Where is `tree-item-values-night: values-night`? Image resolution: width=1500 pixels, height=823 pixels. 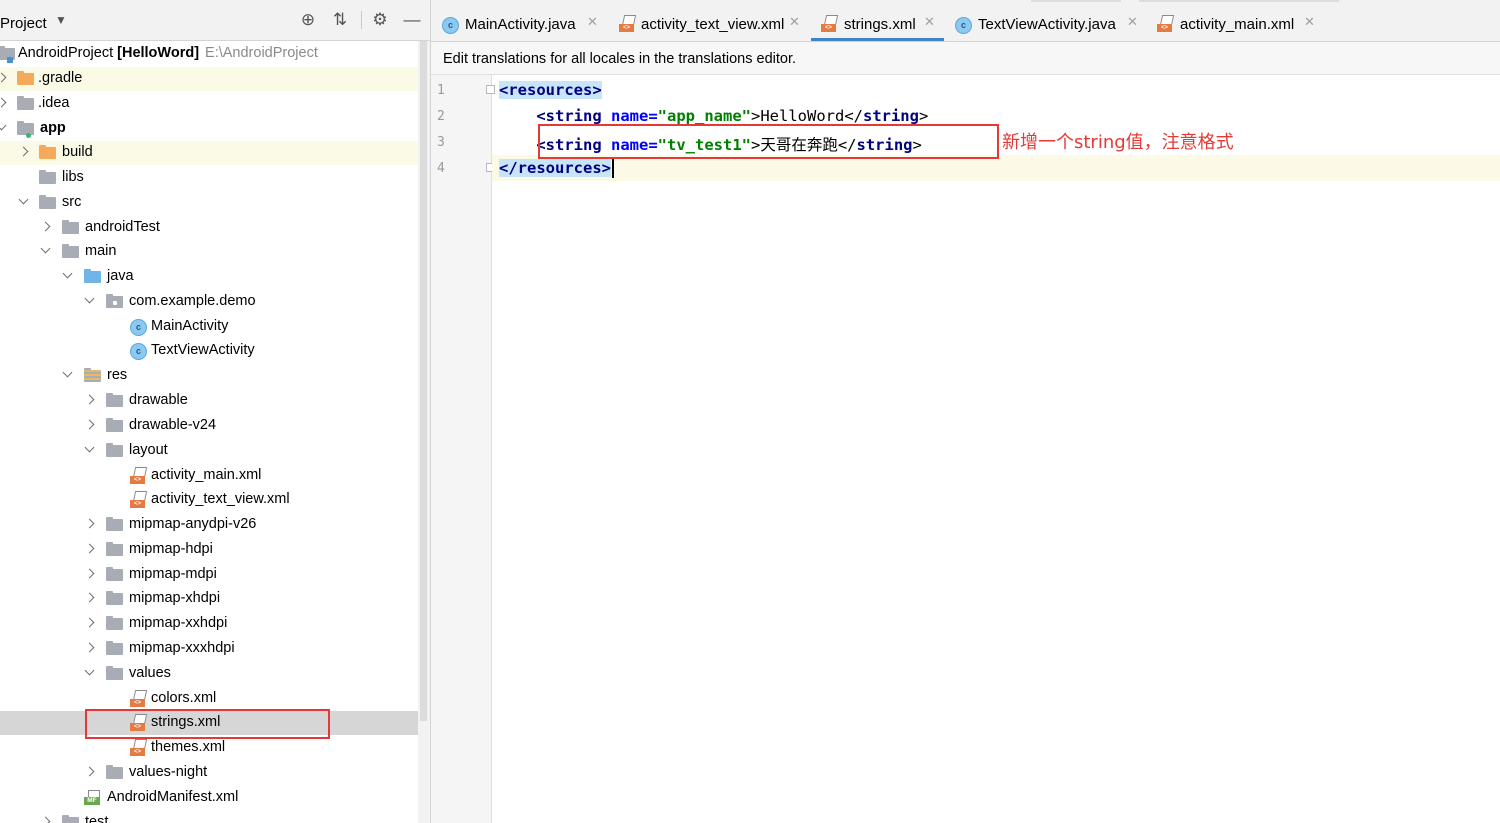
tree-item-values-night: values-night is located at coordinates (209, 773).